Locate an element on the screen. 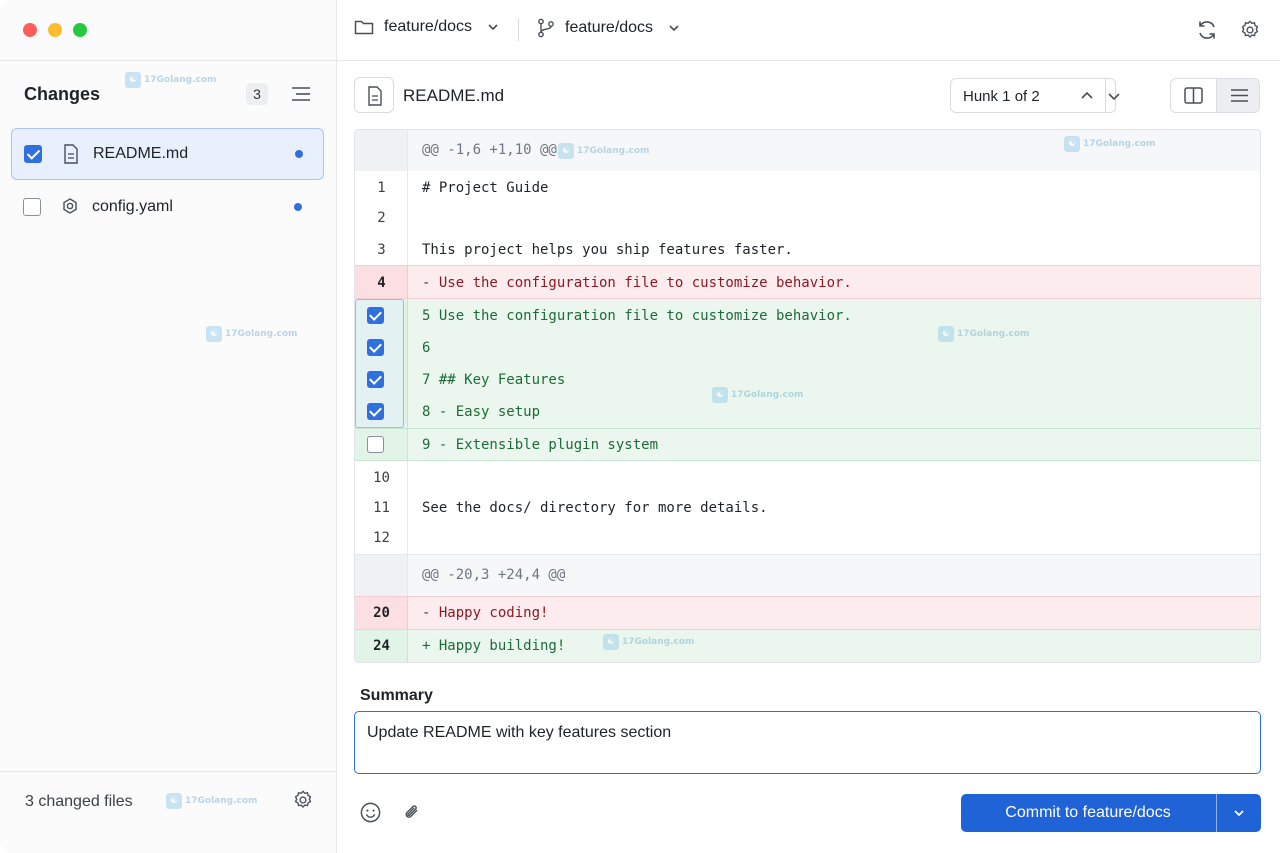 The image size is (1280, 853). hunk-header-text: @@ -20,3 +24,4 @@ is located at coordinates (494, 575).